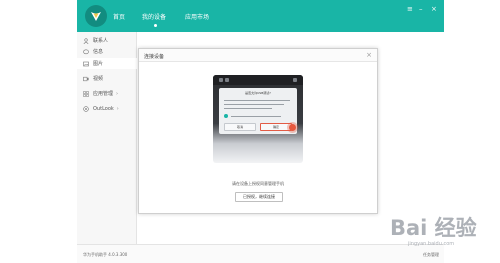 The width and height of the screenshot is (500, 263). I want to click on leaf-icon, so click(96, 16).